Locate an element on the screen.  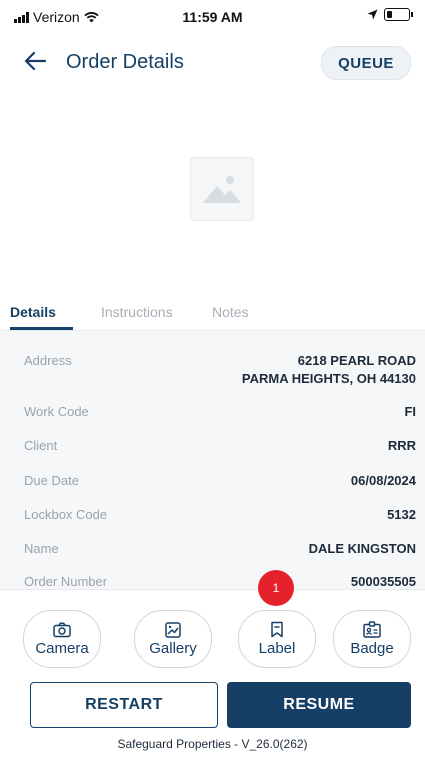
battery-nub is located at coordinates (412, 14).